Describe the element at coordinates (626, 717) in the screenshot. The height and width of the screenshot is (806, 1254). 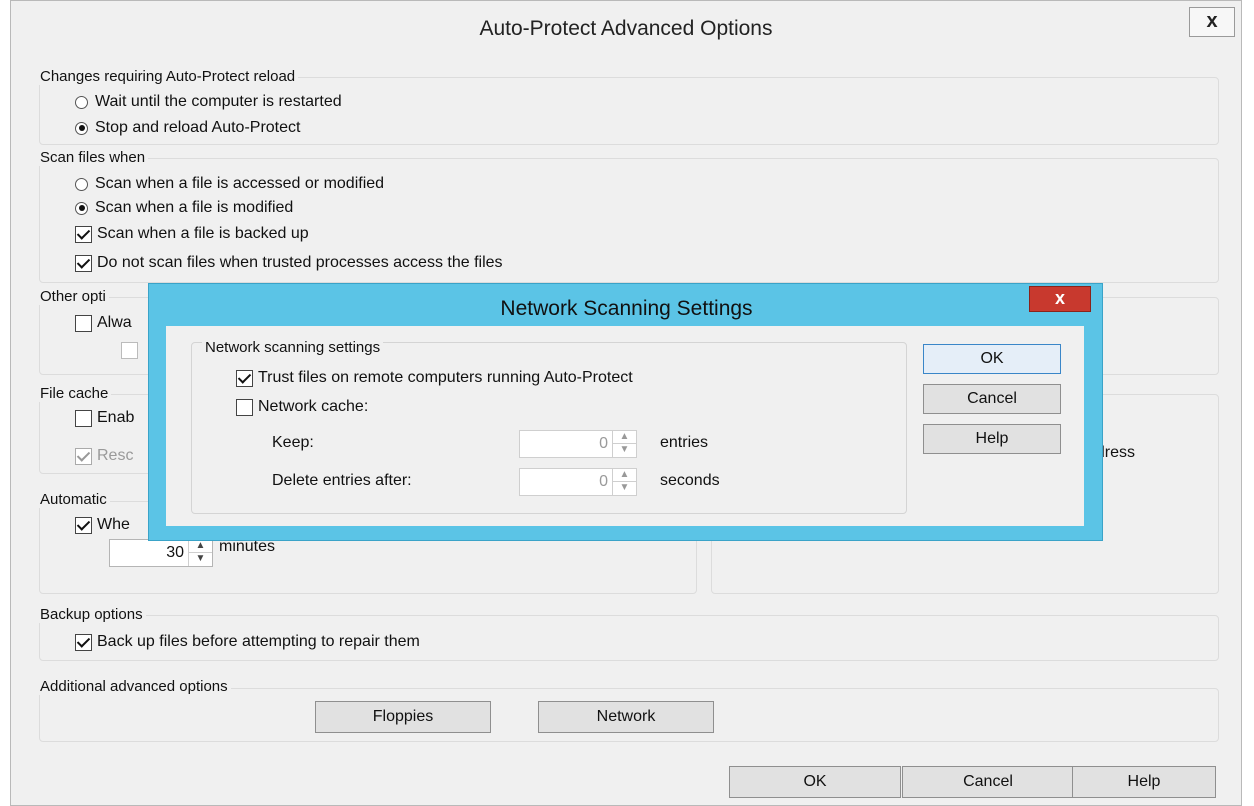
I see `network-button: Network` at that location.